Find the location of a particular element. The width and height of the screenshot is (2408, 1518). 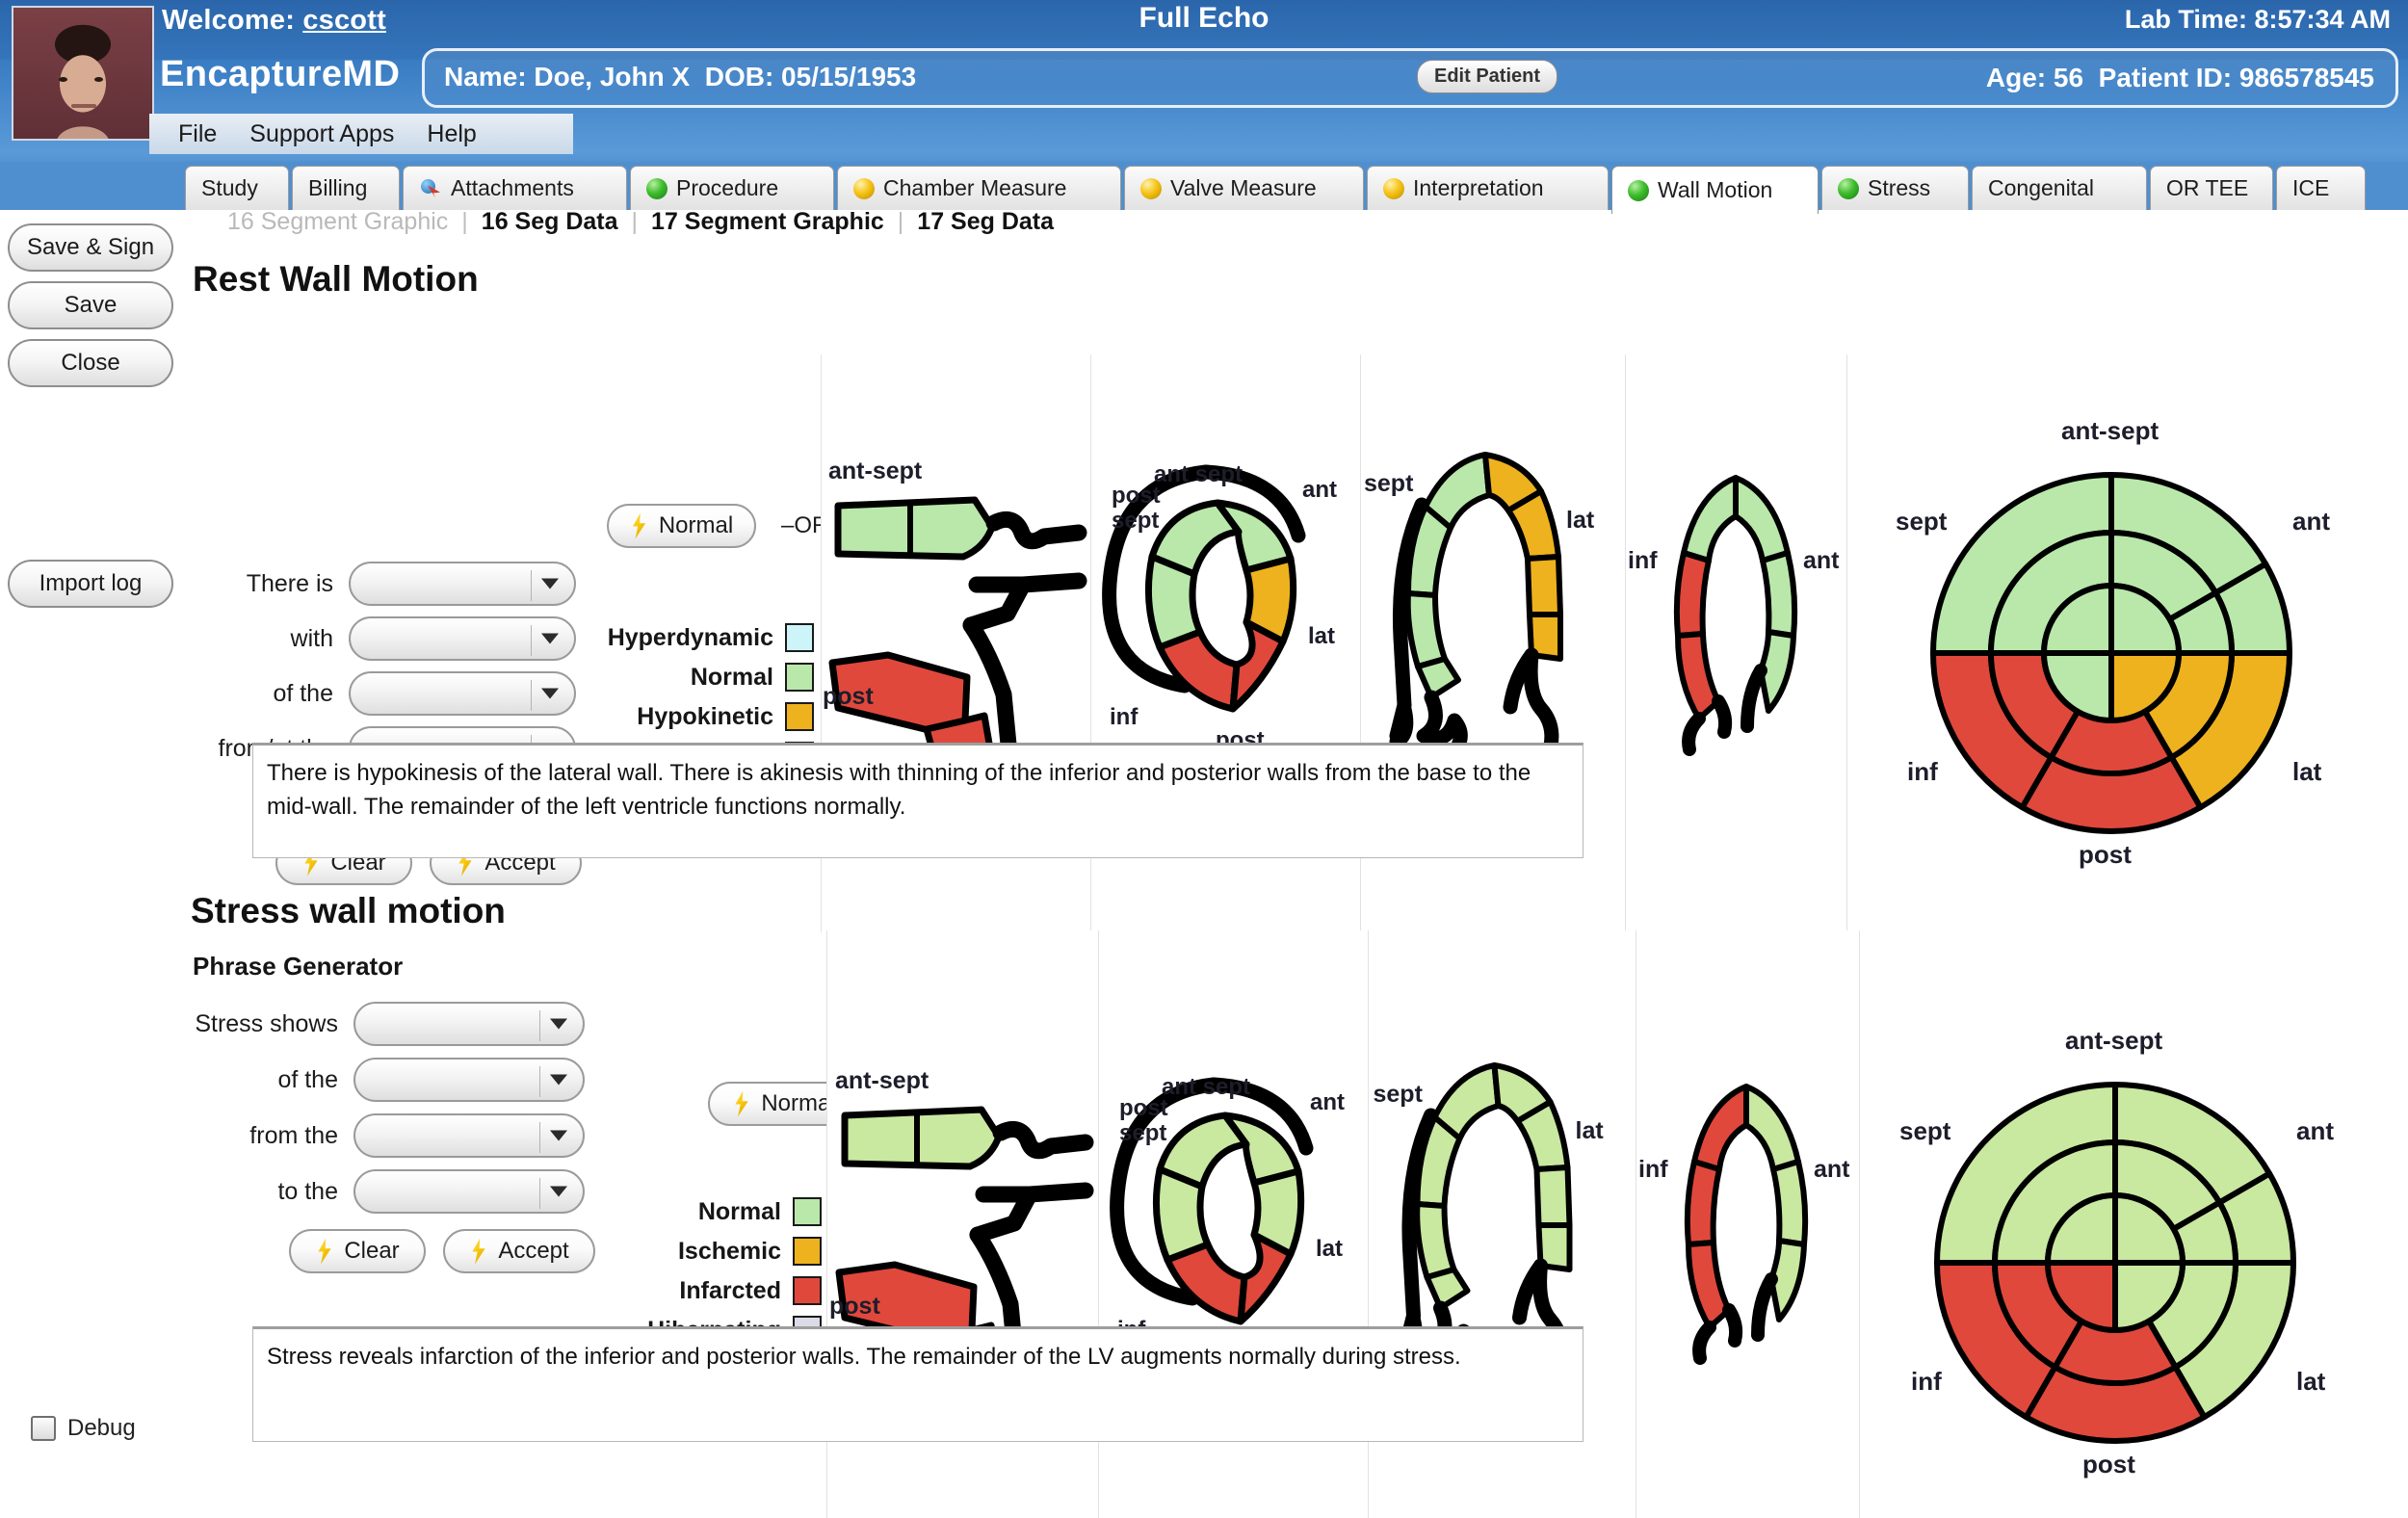

patient-age: Age: 56 is located at coordinates (2034, 77).